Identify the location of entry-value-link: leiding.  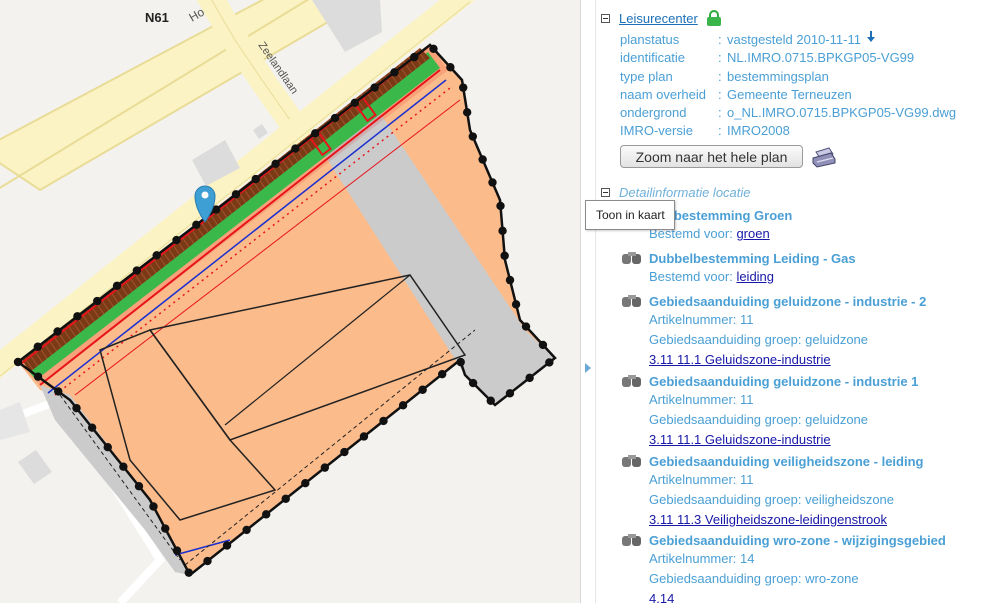
(755, 276).